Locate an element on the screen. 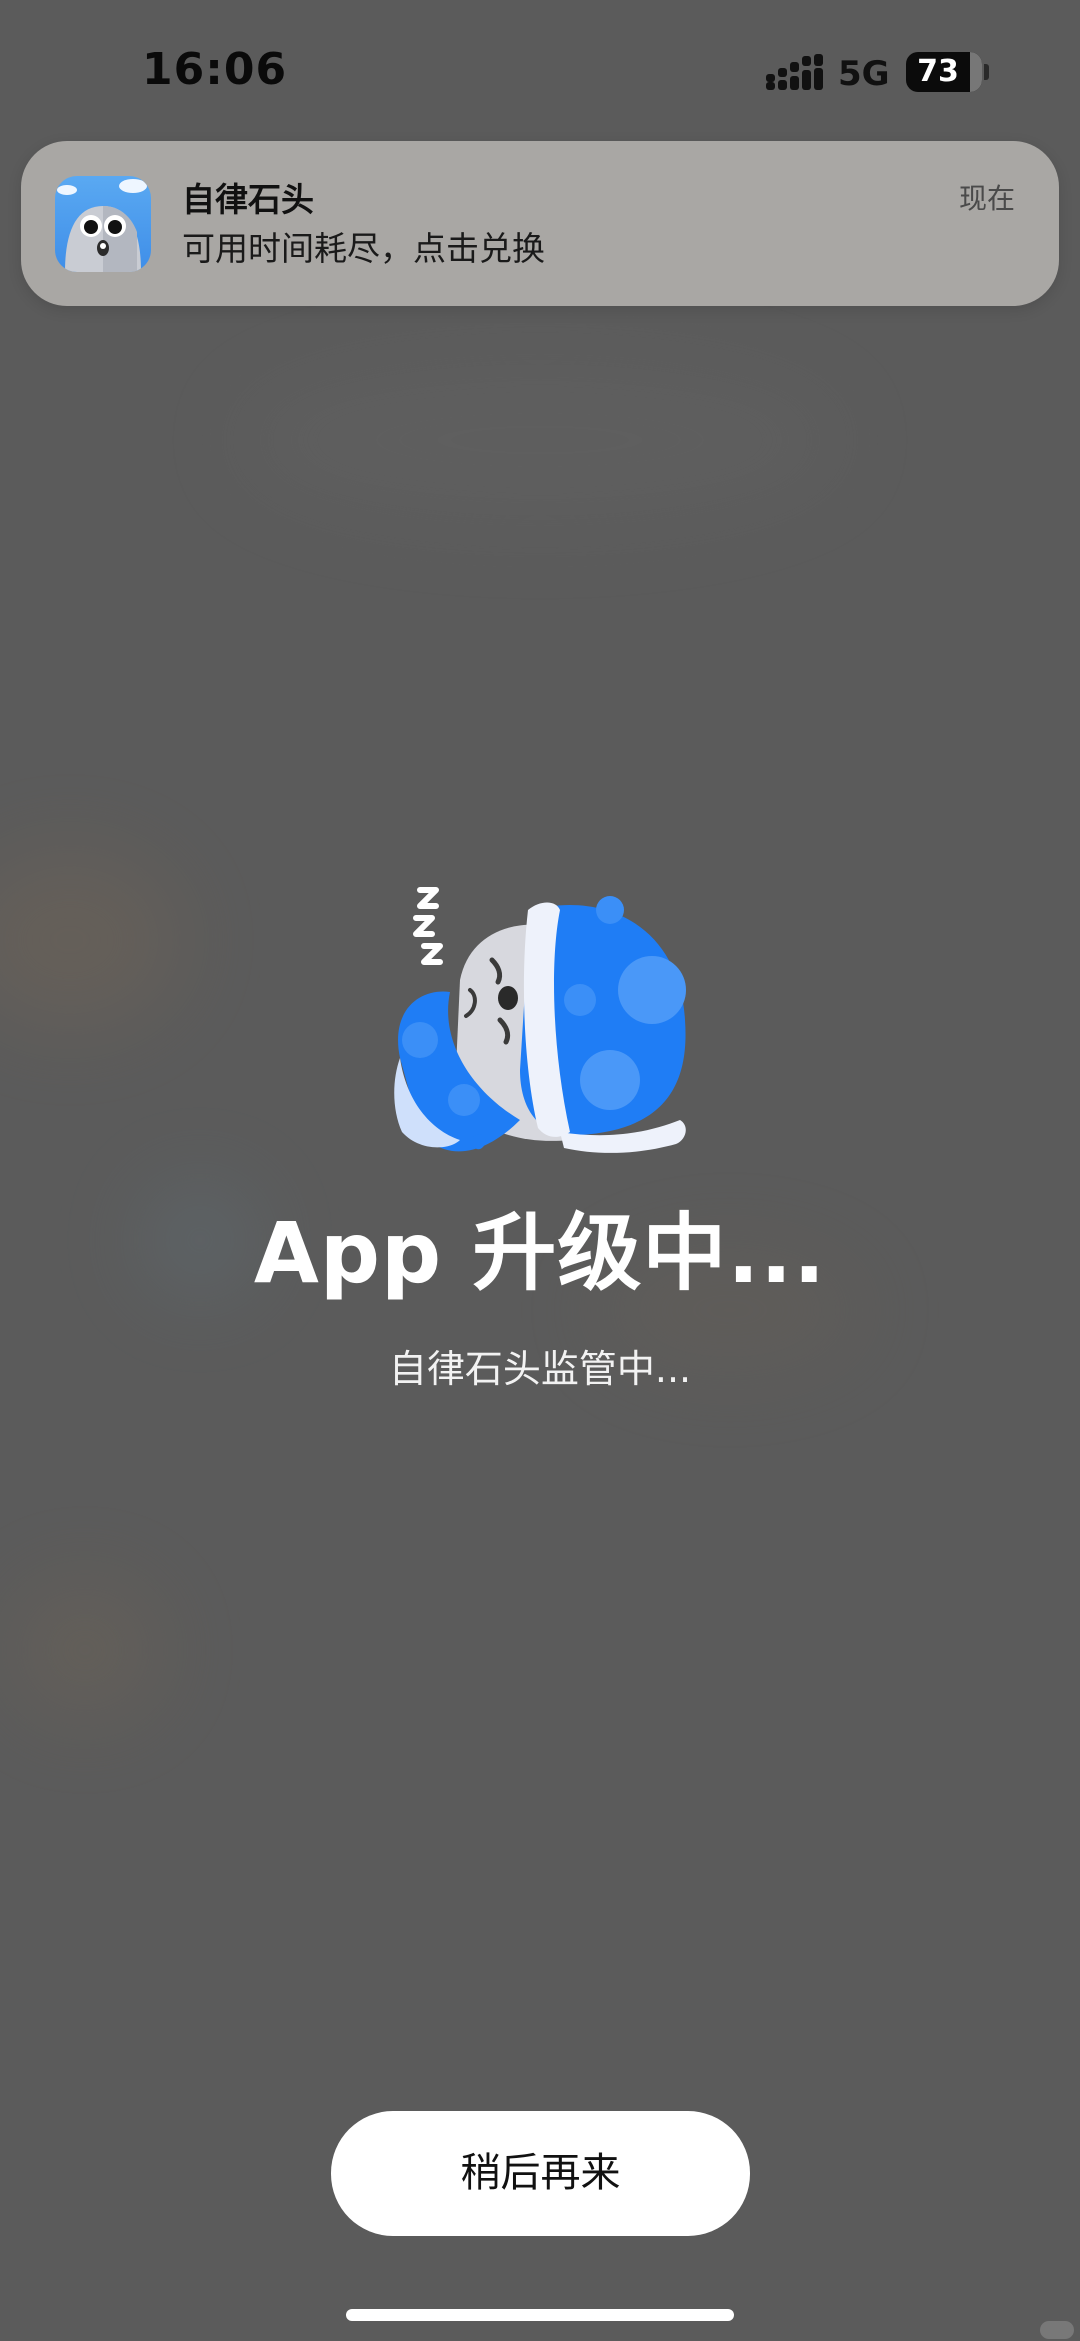 The height and width of the screenshot is (2341, 1080). status-time: 16:06 is located at coordinates (215, 69).